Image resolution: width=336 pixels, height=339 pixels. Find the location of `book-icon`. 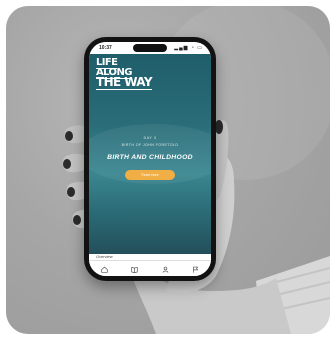

book-icon is located at coordinates (134, 269).